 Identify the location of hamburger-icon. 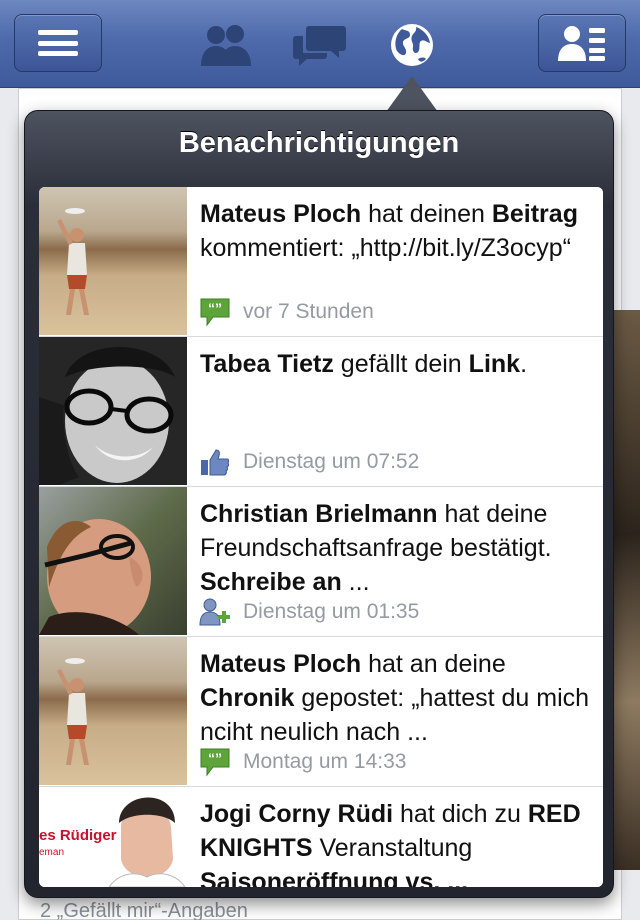
(58, 43).